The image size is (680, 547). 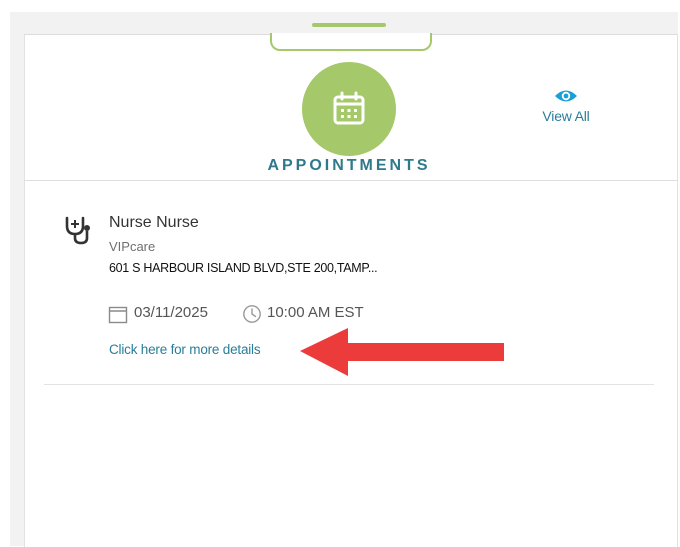 I want to click on appointment-time: 10:00 AM EST, so click(x=315, y=312).